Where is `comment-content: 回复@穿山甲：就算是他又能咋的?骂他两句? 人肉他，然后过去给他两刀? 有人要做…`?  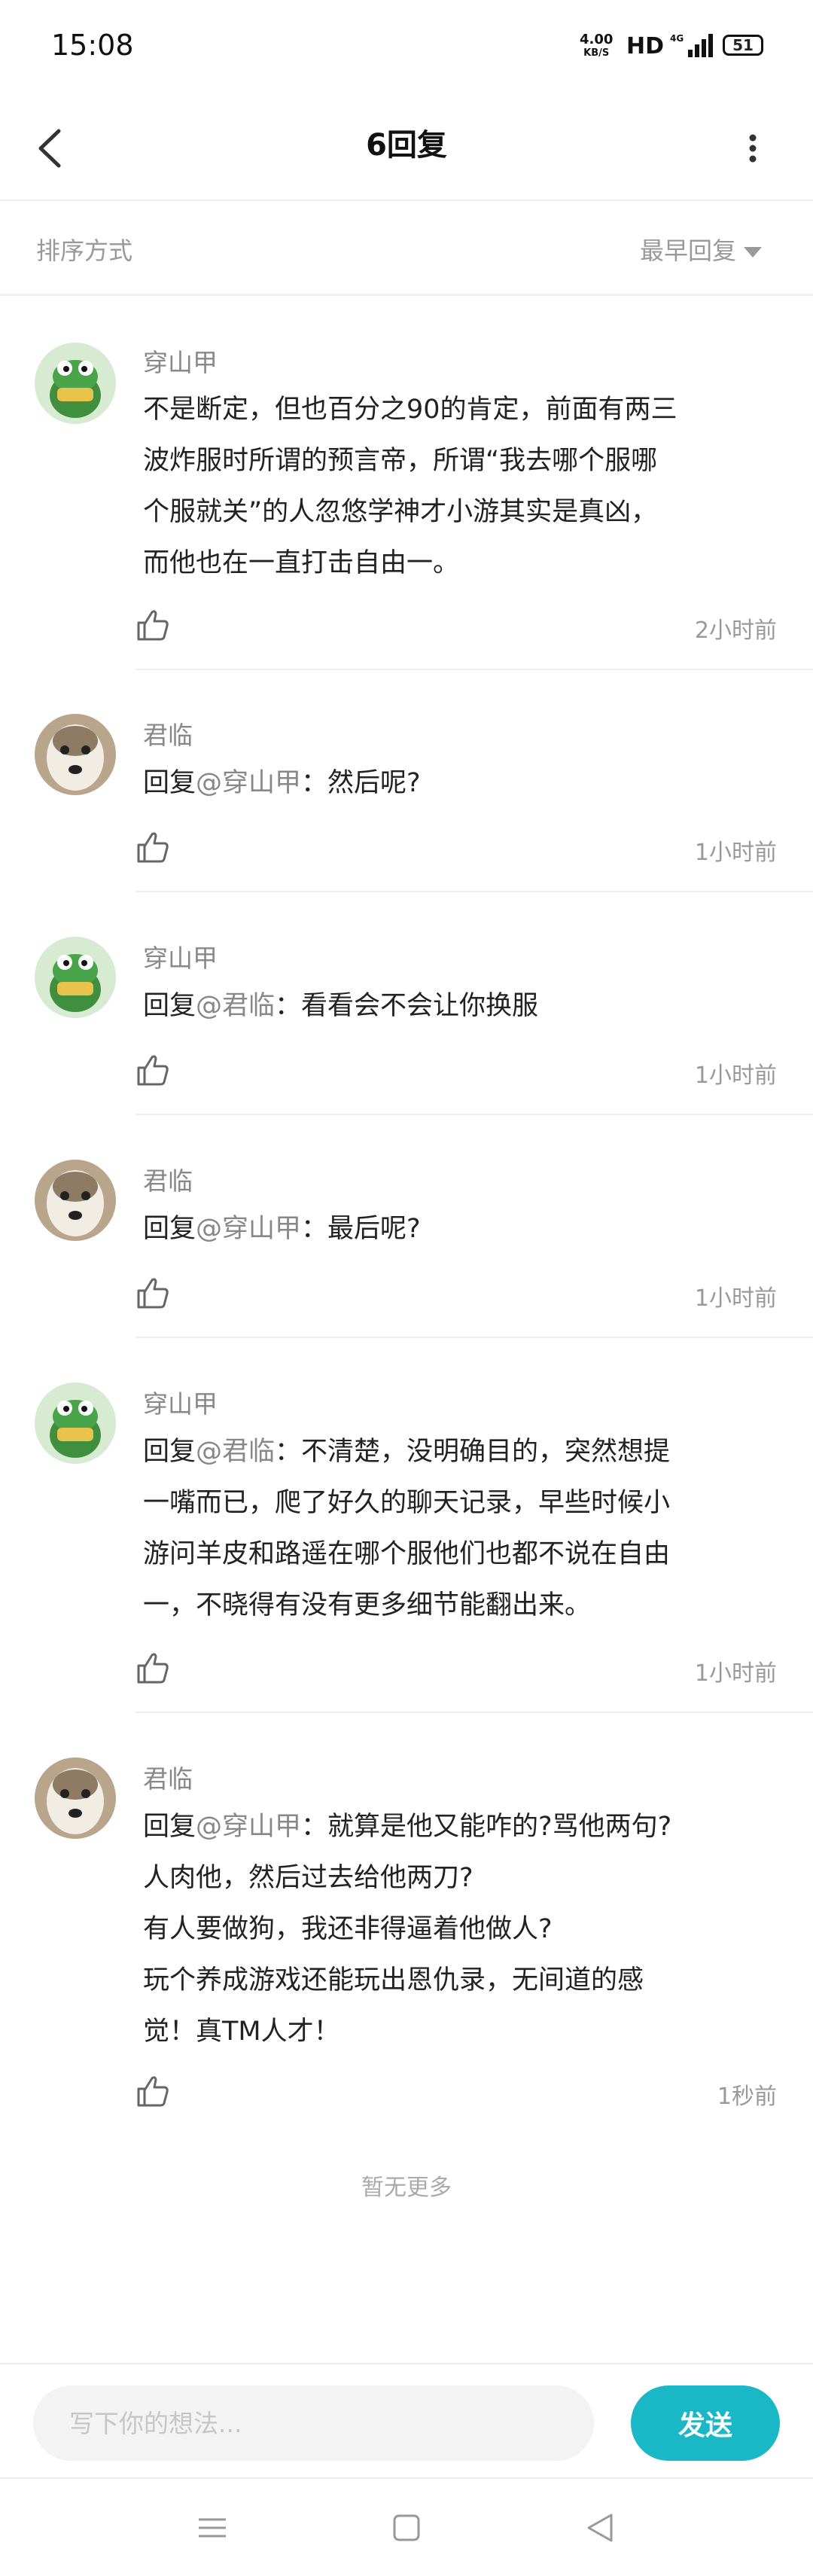
comment-content: 回复@穿山甲：就算是他又能咋的?骂他两句? 人肉他，然后过去给他两刀? 有人要做… is located at coordinates (407, 1929).